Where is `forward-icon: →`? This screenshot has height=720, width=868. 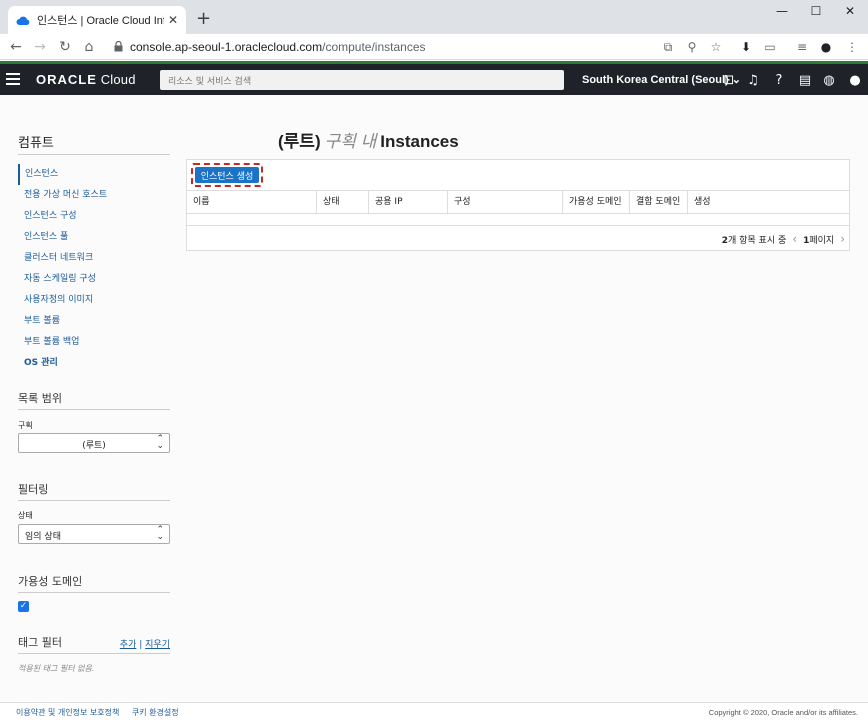
forward-icon: → is located at coordinates (40, 47).